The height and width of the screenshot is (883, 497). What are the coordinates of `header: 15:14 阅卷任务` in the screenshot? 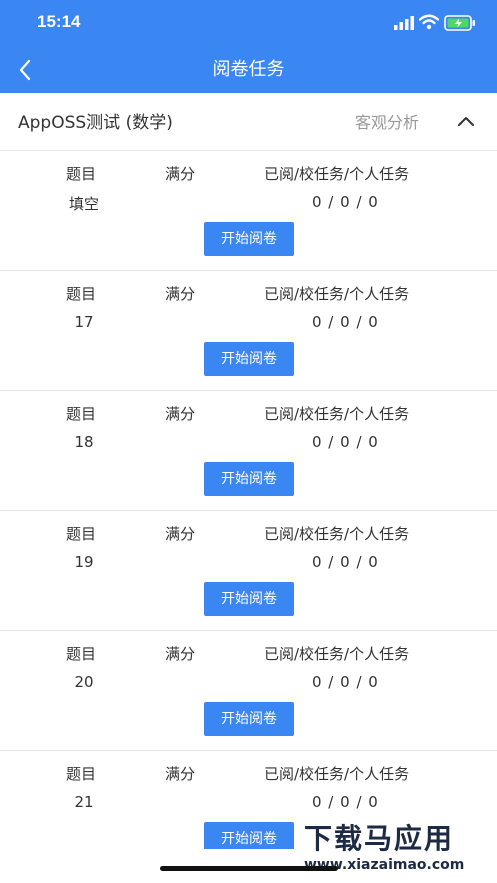 It's located at (248, 46).